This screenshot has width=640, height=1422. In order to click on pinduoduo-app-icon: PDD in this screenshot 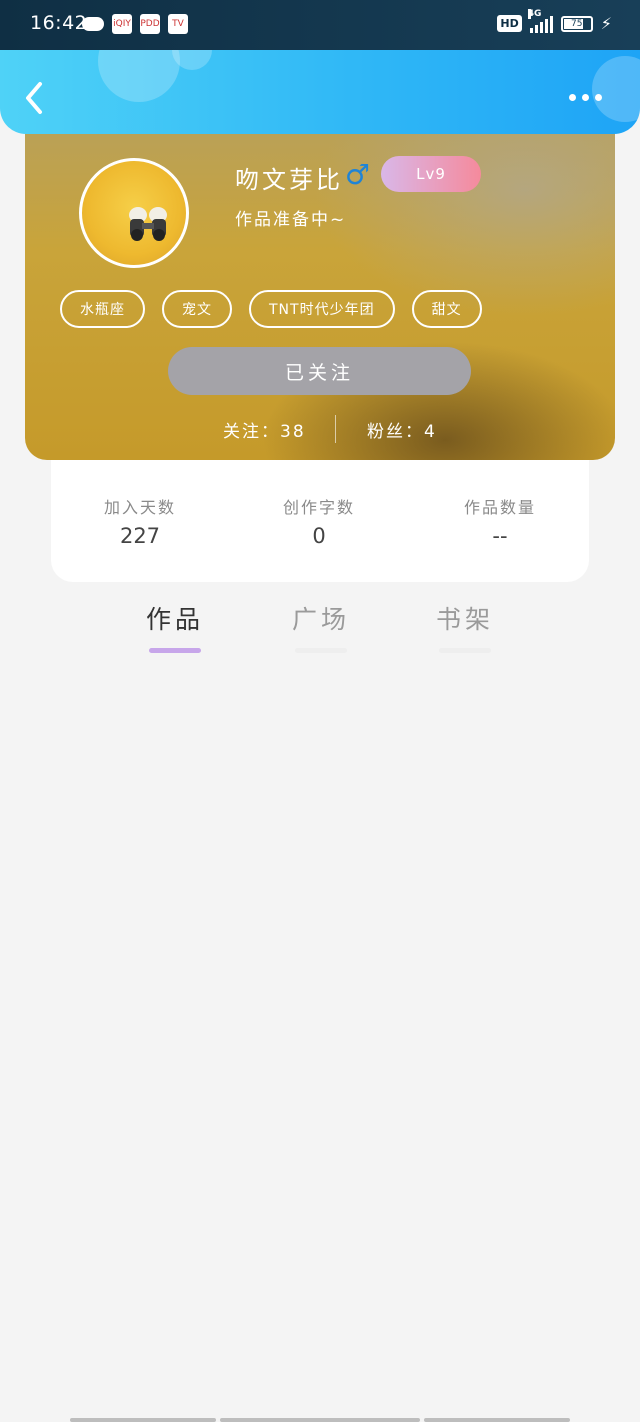, I will do `click(150, 24)`.